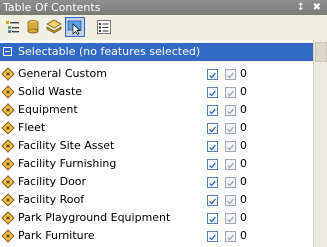 The image size is (327, 247). I want to click on list-by-source-button, so click(33, 27).